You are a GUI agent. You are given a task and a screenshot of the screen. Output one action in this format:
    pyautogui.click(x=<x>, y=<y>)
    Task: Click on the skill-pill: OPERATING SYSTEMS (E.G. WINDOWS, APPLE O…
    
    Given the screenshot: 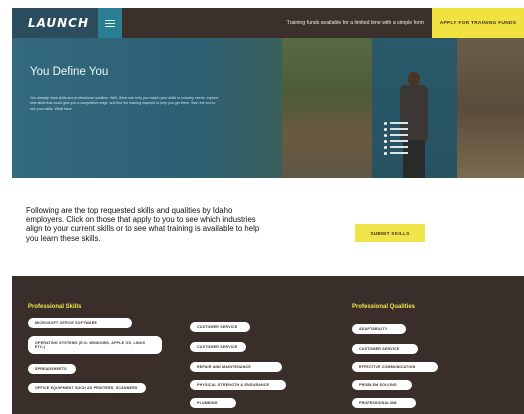 What is the action you would take?
    pyautogui.click(x=95, y=345)
    